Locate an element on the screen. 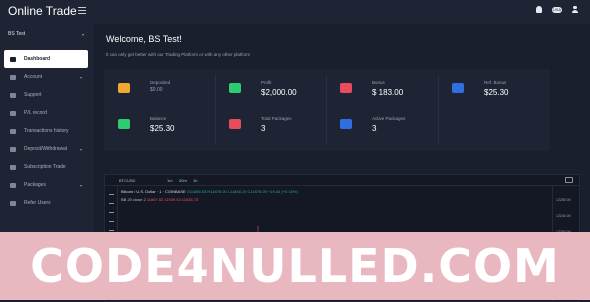 The height and width of the screenshot is (302, 590). sidebar-item-subscription-trade: Subscription Trade is located at coordinates (47, 167).